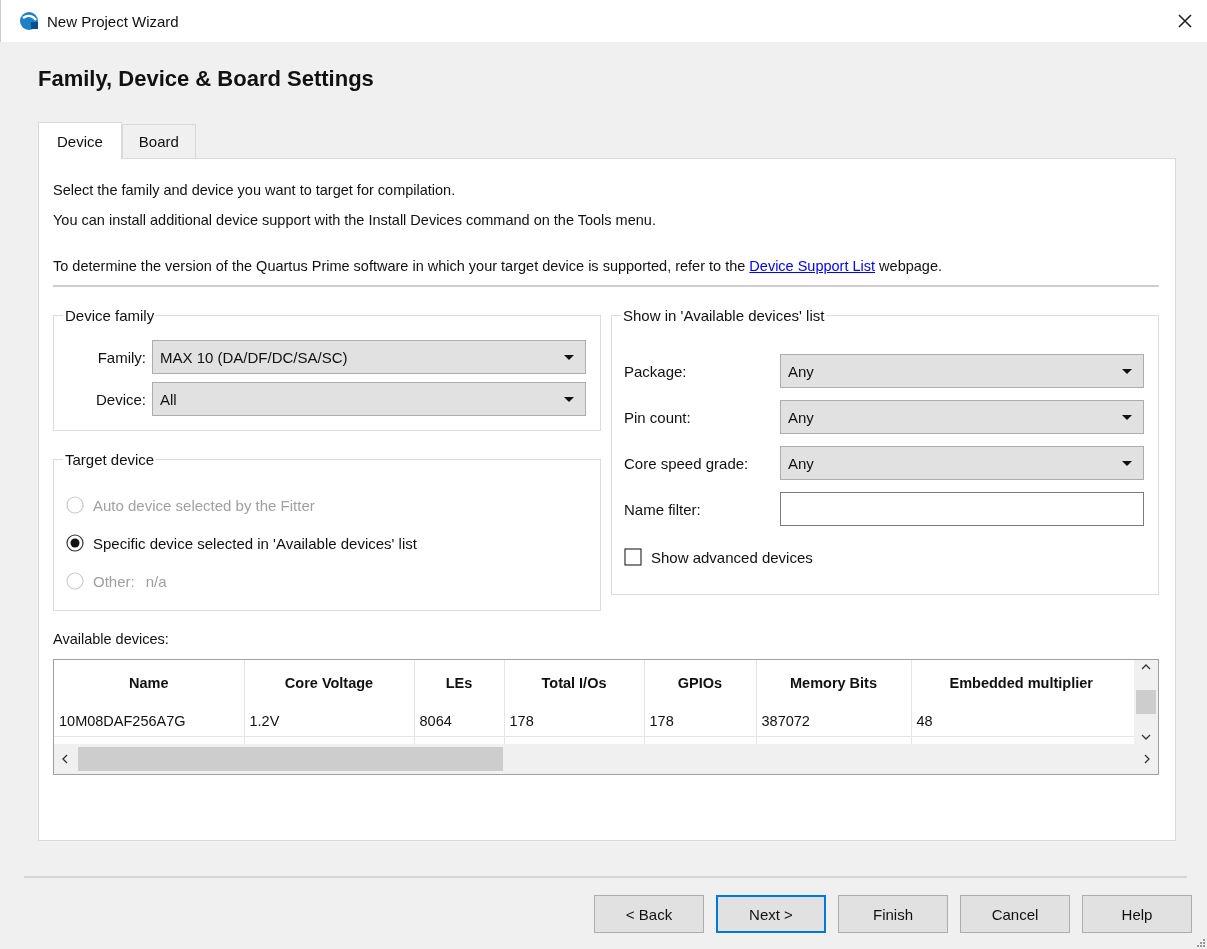 Image resolution: width=1207 pixels, height=949 pixels. I want to click on resize-grip-icon, so click(1201, 943).